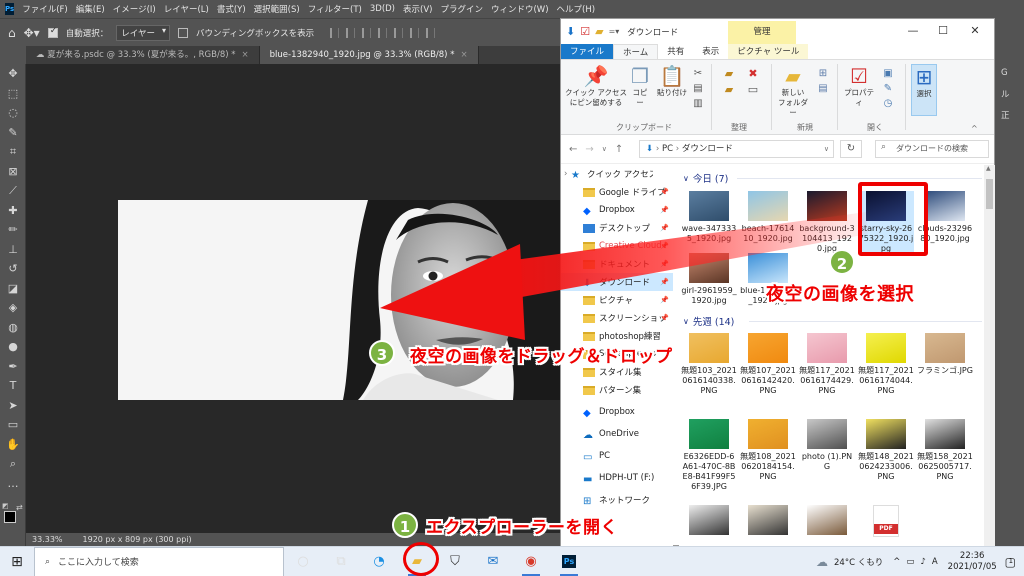 This screenshot has width=1024, height=576. What do you see at coordinates (604, 149) in the screenshot?
I see `recent-locations-icon: ∨` at bounding box center [604, 149].